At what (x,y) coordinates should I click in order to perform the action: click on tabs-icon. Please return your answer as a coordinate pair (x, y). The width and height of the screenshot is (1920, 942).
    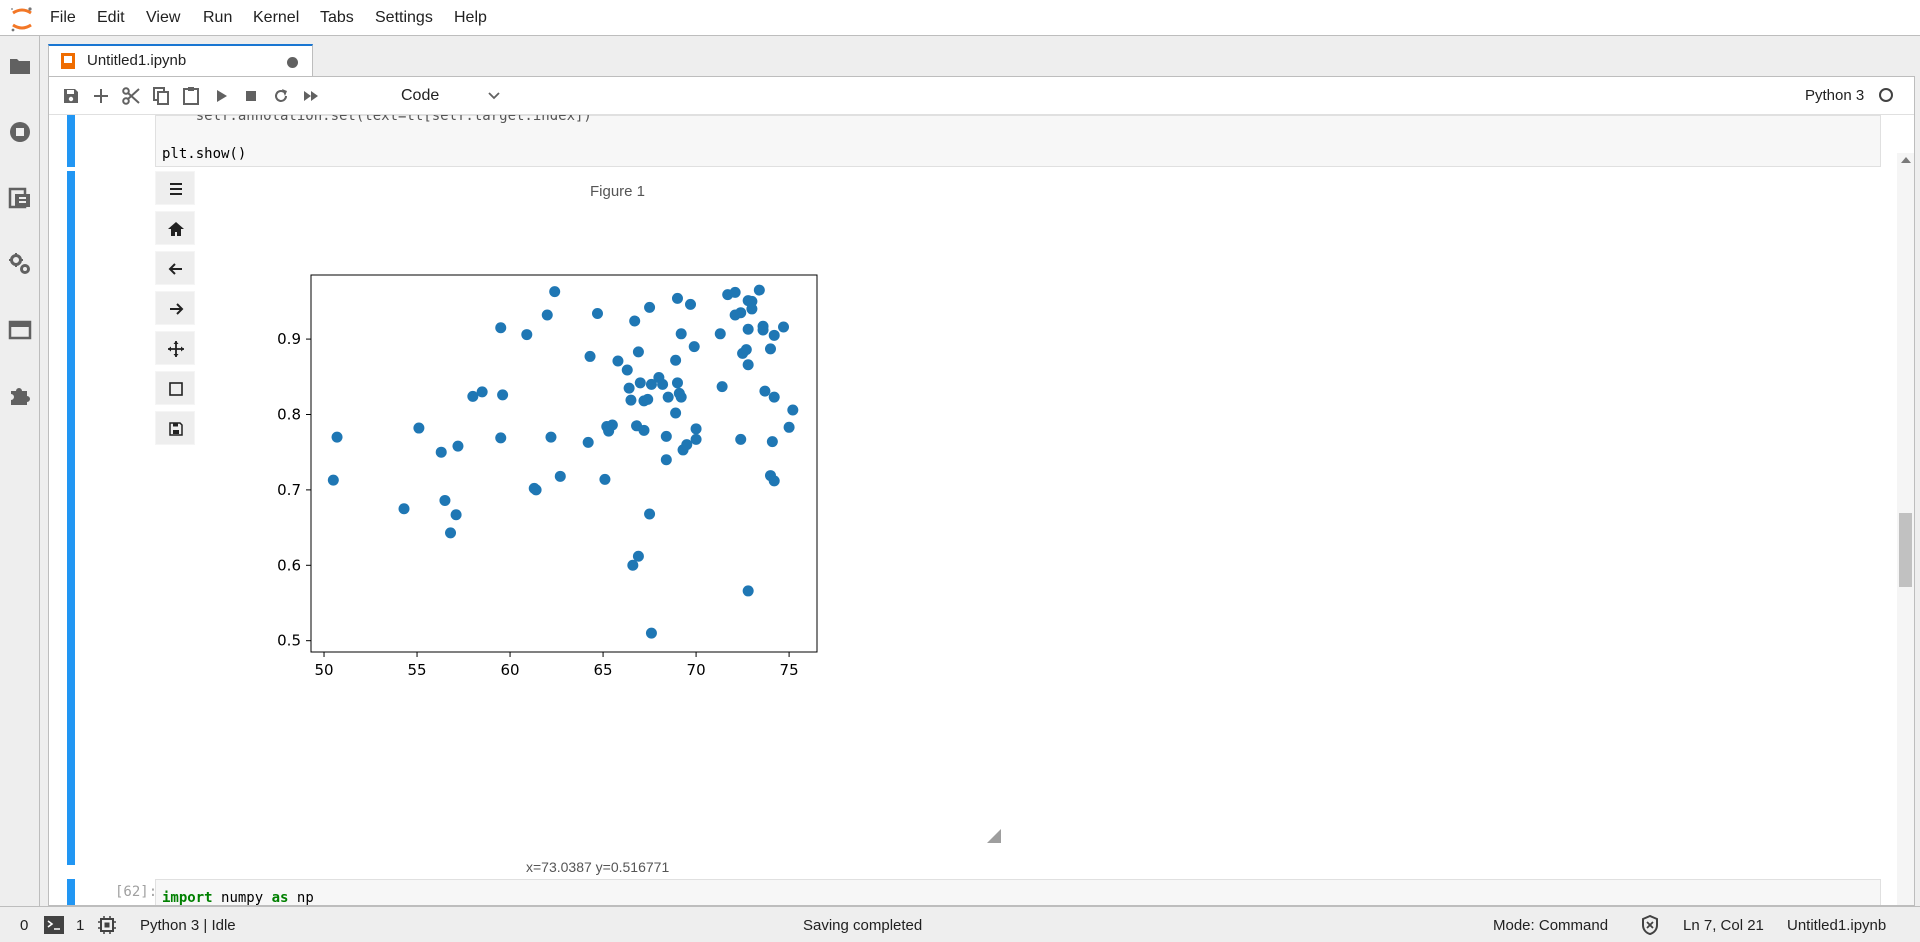
    Looking at the image, I should click on (20, 330).